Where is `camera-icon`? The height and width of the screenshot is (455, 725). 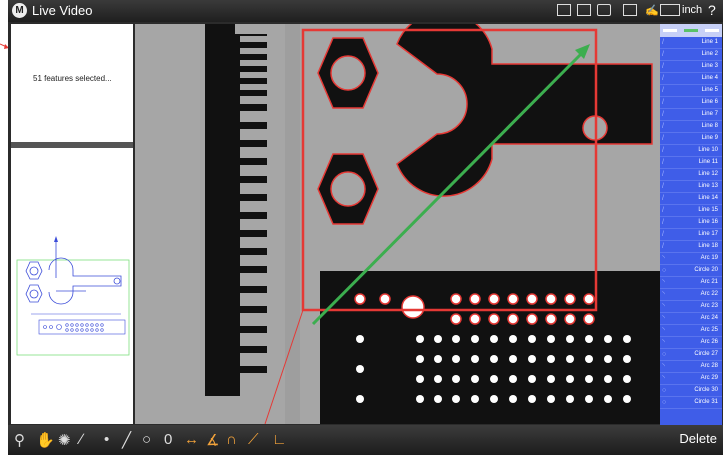
camera-icon is located at coordinates (584, 10).